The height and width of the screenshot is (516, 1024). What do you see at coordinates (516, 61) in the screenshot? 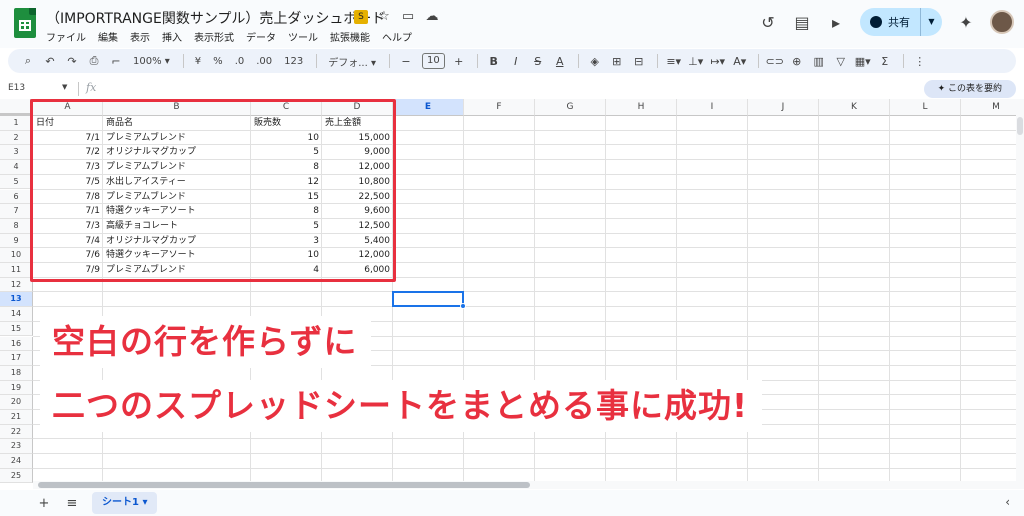
I see `italic-button: I` at bounding box center [516, 61].